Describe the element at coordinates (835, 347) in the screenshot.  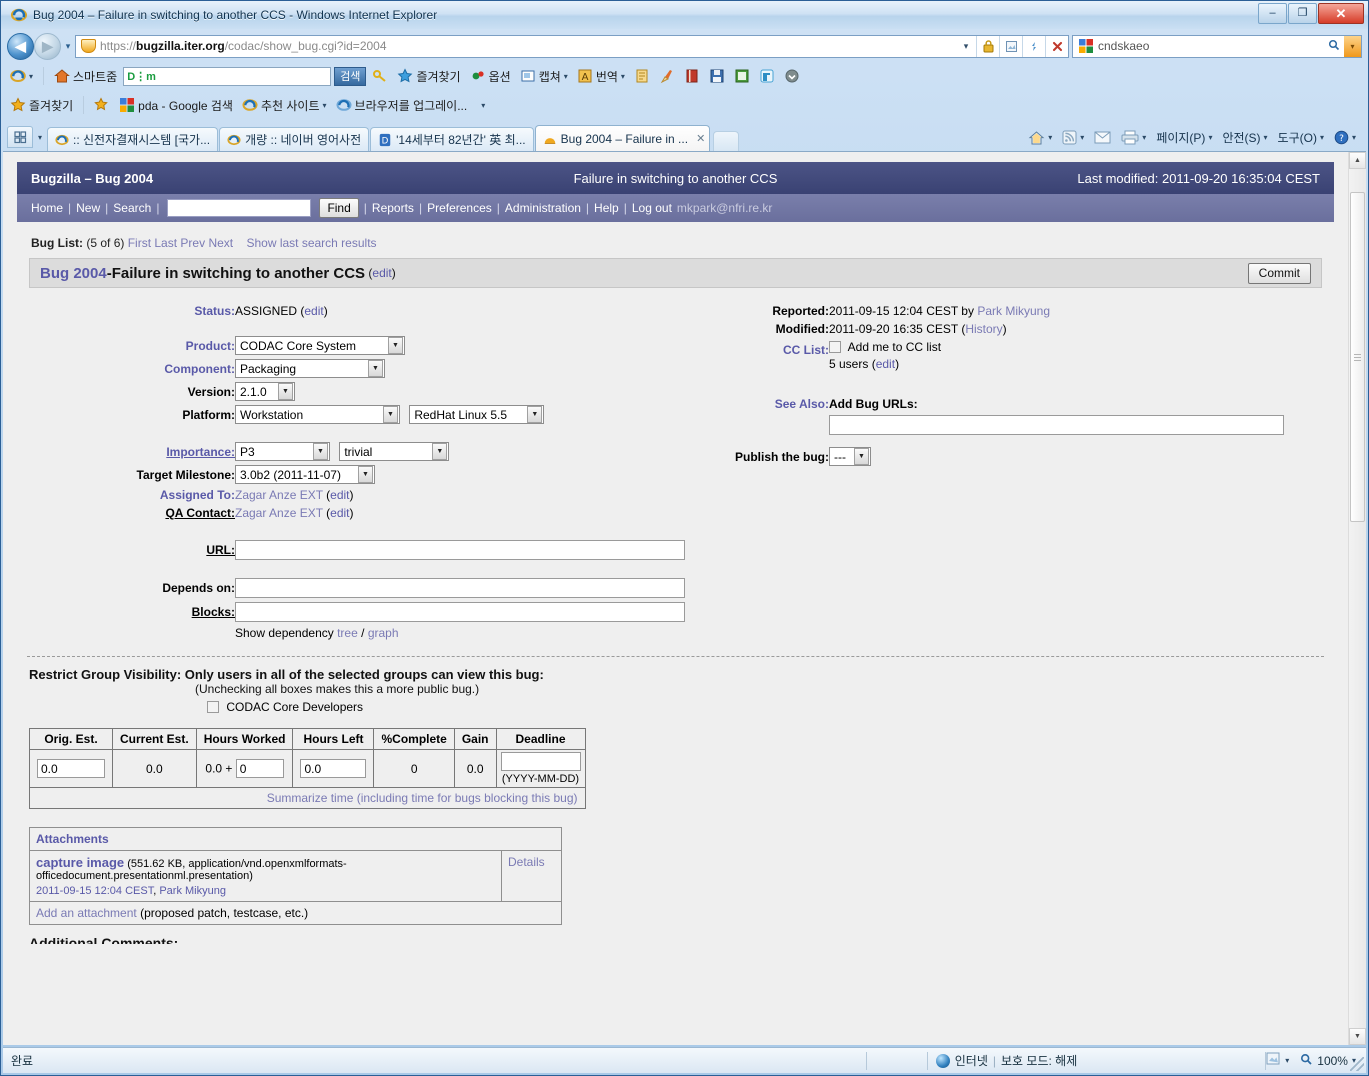
I see `cc-add-me-checkbox` at that location.